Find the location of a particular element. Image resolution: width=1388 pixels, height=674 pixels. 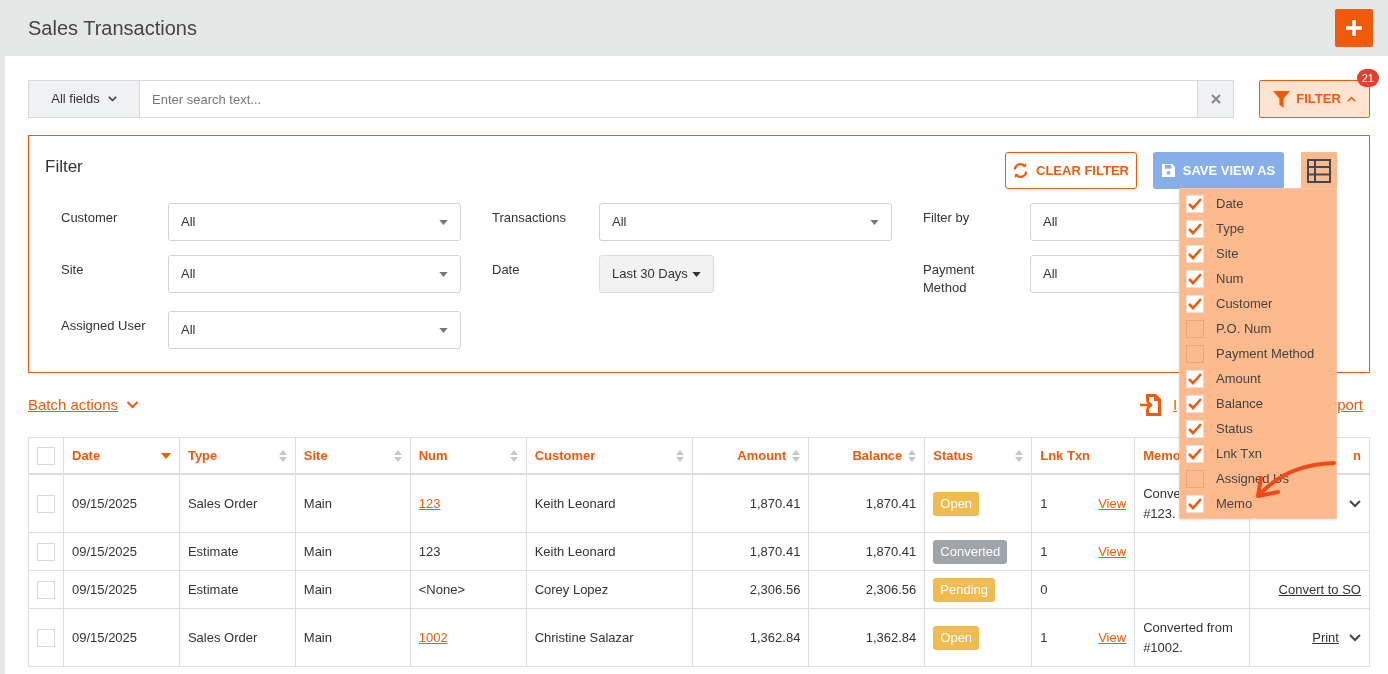

memo-text: #123. is located at coordinates (1159, 513).